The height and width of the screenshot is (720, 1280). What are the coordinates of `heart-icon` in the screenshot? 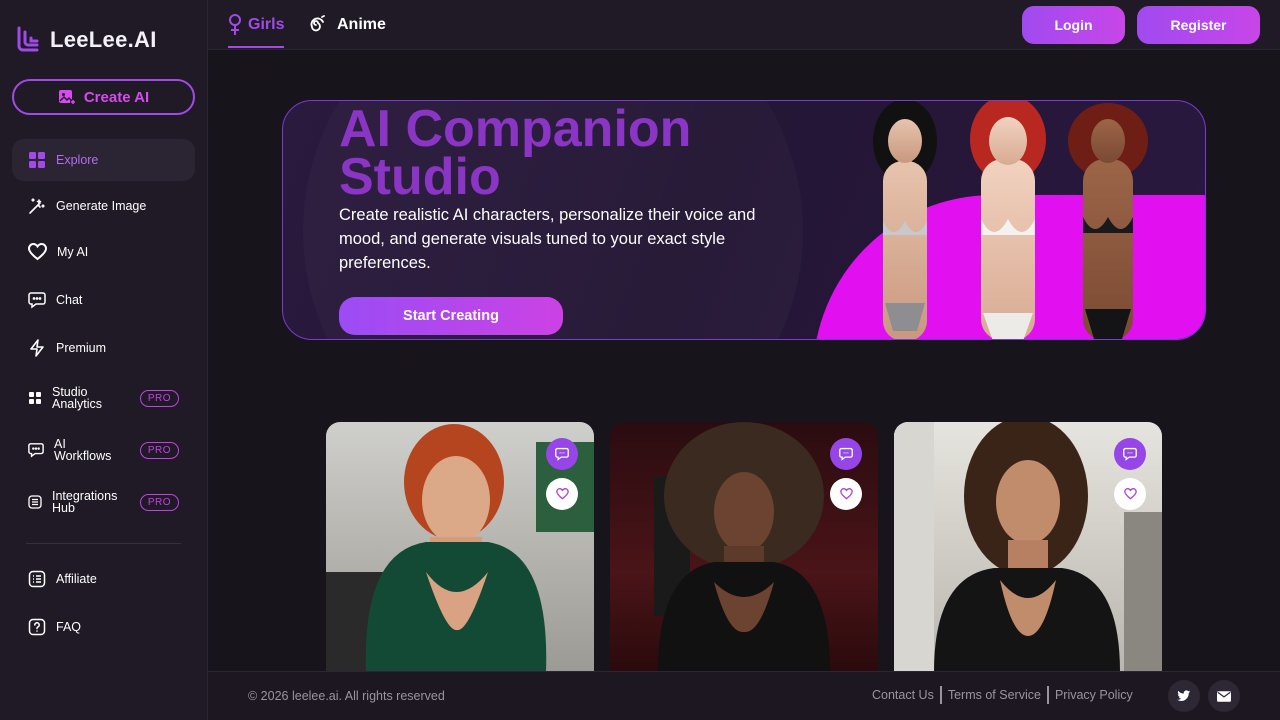 It's located at (37, 252).